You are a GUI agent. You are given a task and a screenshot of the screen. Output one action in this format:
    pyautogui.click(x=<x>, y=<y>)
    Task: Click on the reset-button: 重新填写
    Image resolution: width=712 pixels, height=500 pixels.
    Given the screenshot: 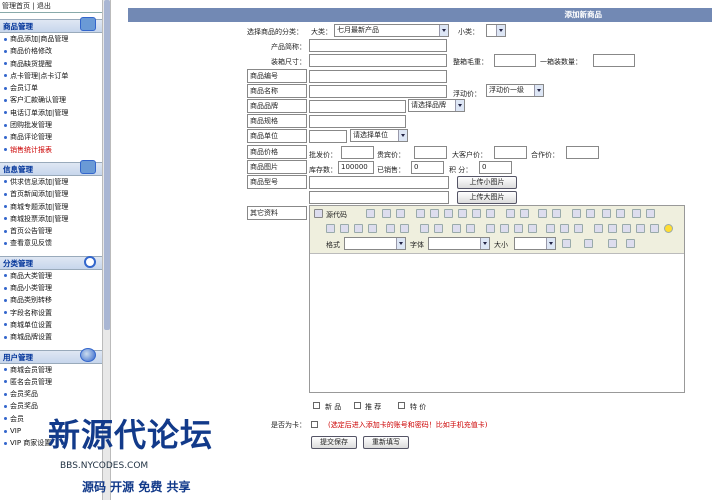 What is the action you would take?
    pyautogui.click(x=386, y=442)
    